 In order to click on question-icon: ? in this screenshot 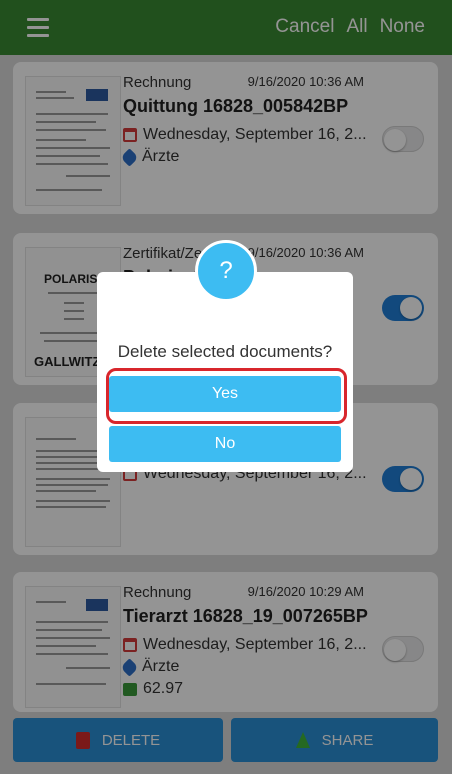, I will do `click(226, 271)`.